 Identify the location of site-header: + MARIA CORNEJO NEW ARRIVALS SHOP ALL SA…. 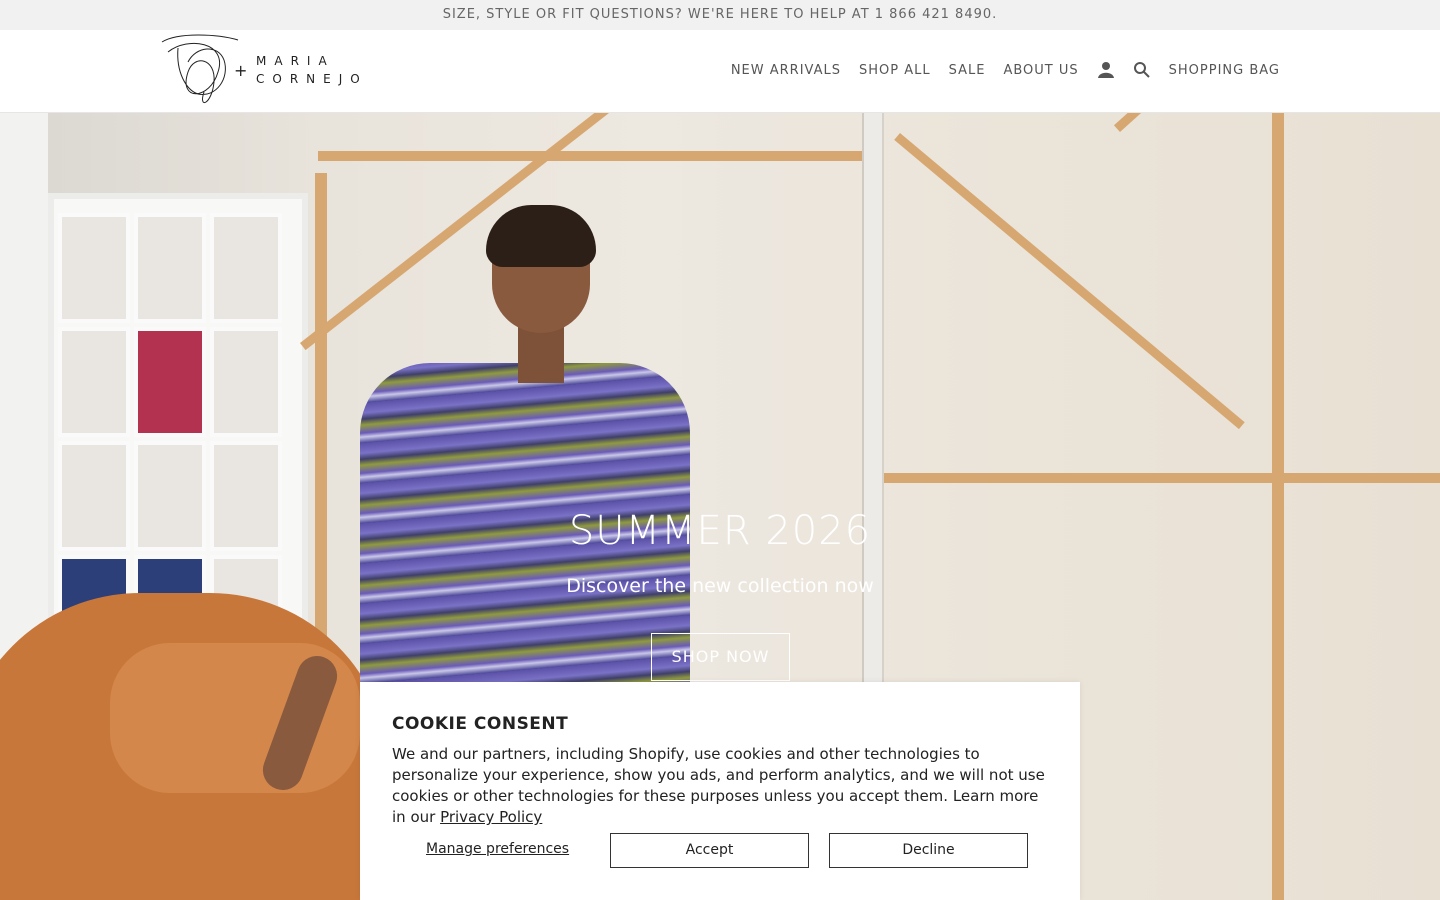
(720, 71).